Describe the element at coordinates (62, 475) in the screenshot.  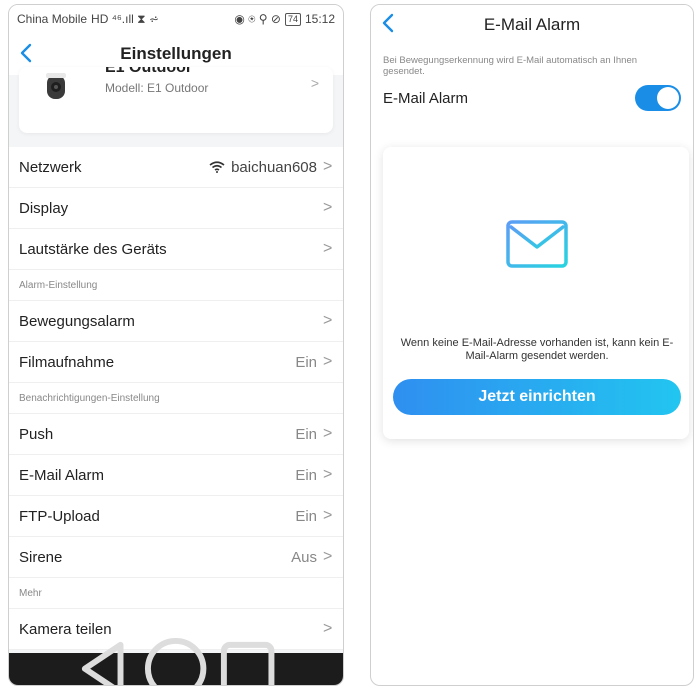
I see `row-label: E-Mail Alarm` at that location.